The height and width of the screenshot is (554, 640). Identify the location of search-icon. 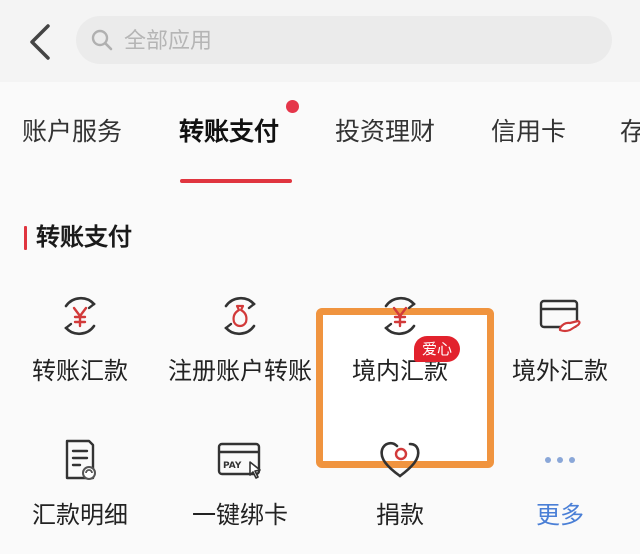
(102, 40).